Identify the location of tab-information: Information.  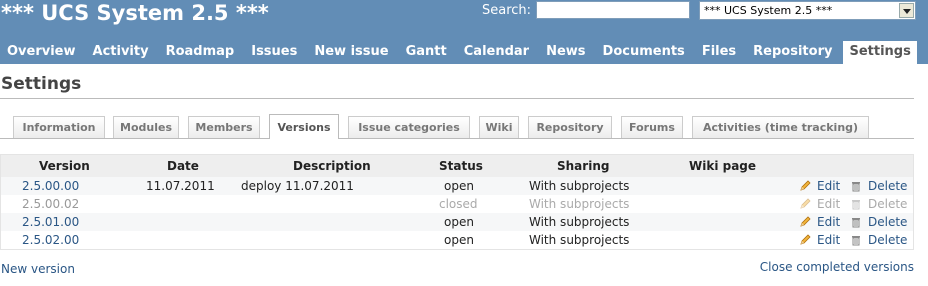
(59, 127).